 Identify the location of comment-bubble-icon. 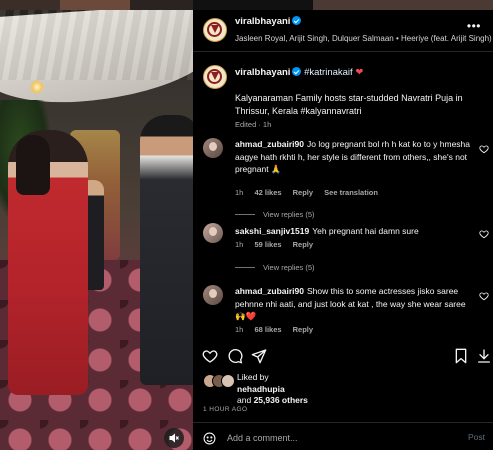
(235, 356).